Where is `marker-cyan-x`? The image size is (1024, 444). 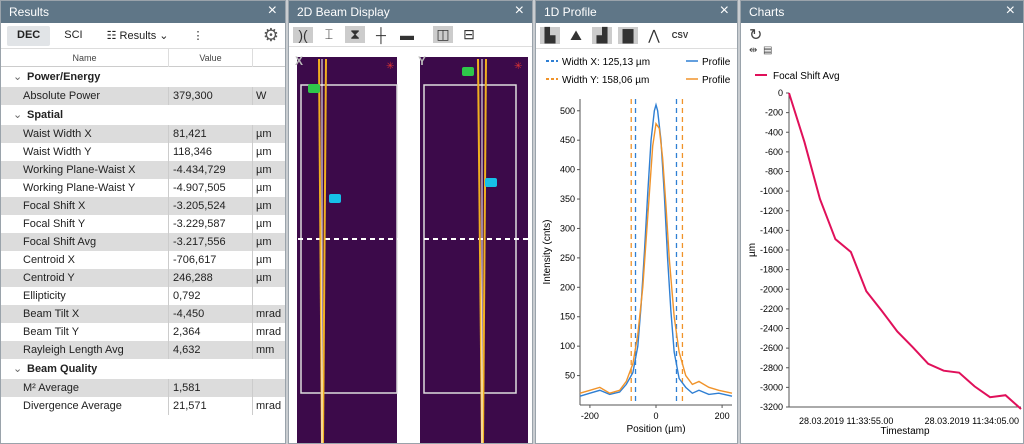 marker-cyan-x is located at coordinates (335, 198).